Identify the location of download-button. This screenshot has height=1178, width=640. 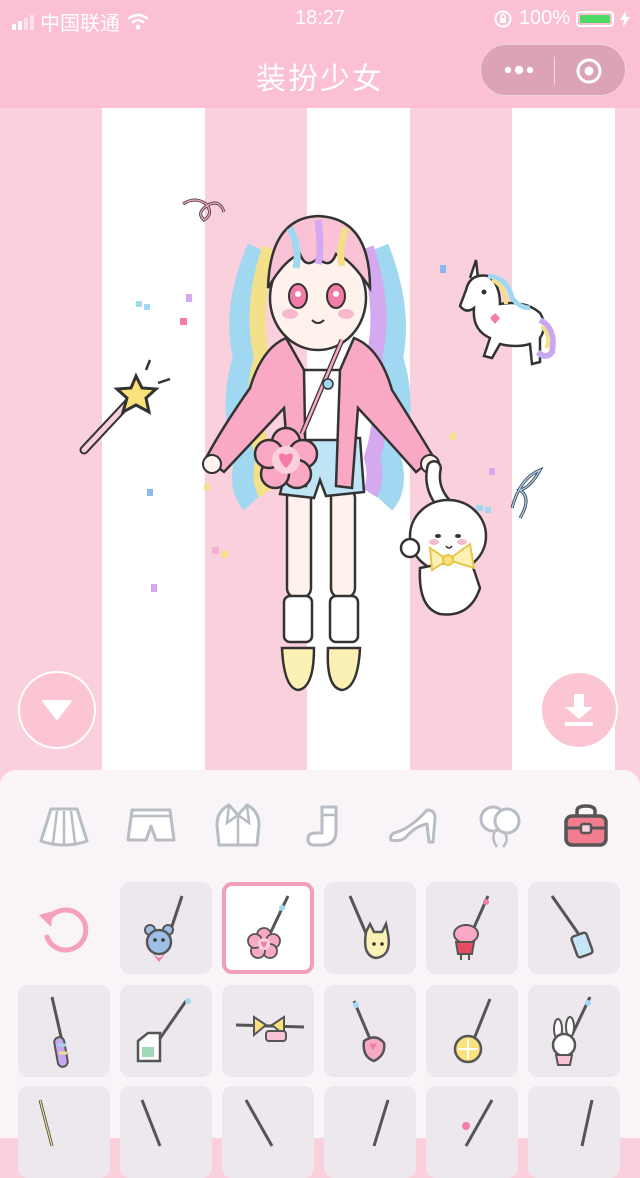
(579, 710).